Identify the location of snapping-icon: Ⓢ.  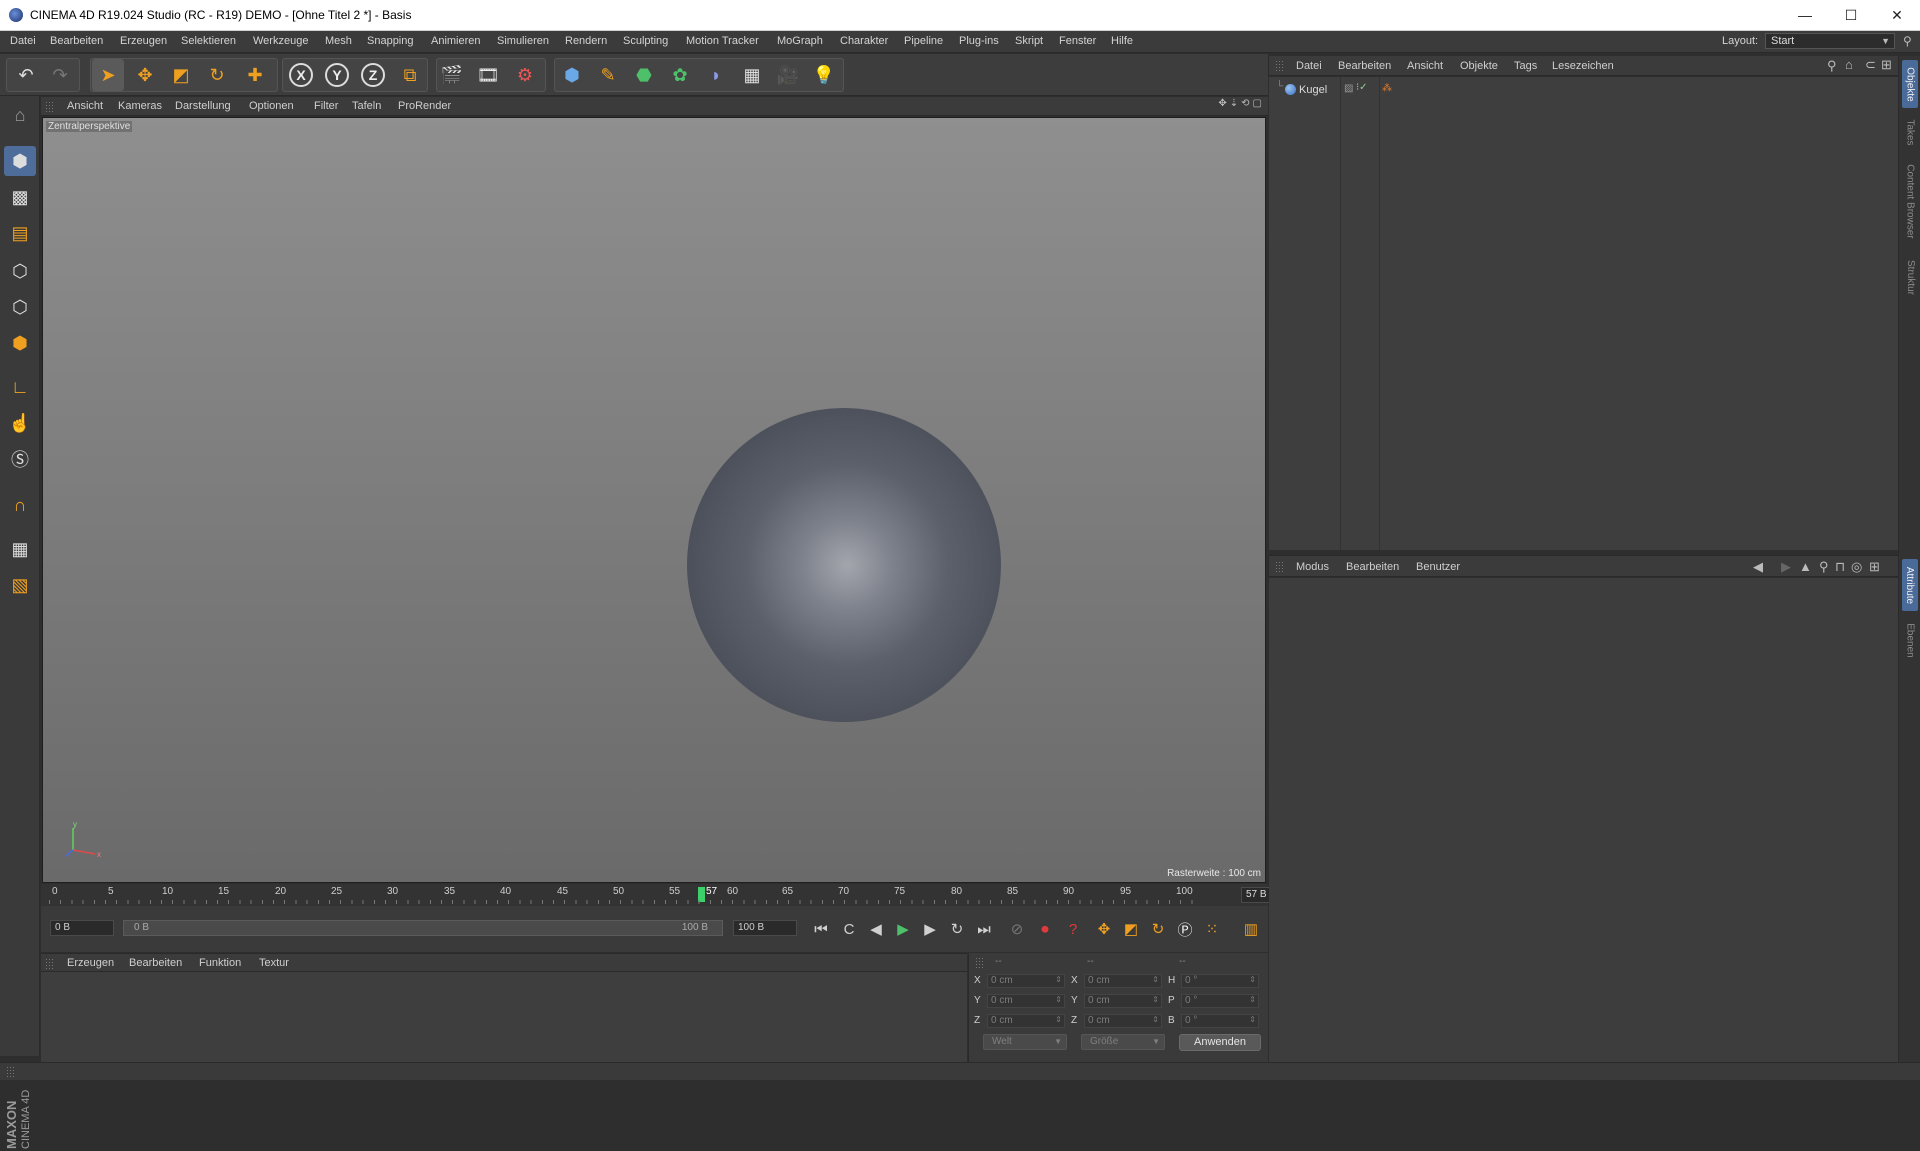
(20, 459).